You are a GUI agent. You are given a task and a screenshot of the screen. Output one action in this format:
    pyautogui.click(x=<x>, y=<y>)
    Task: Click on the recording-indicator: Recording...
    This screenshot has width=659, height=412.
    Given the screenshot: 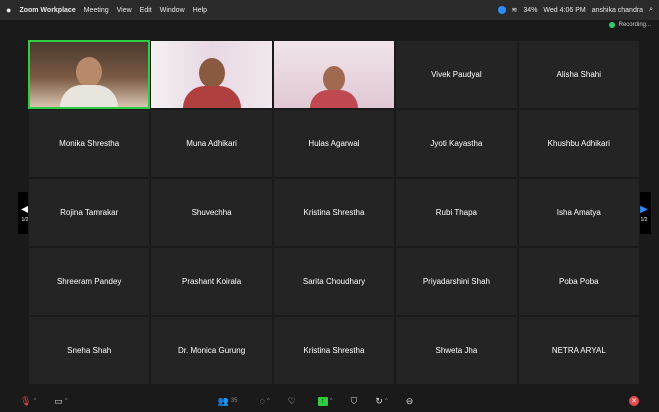 What is the action you would take?
    pyautogui.click(x=629, y=25)
    